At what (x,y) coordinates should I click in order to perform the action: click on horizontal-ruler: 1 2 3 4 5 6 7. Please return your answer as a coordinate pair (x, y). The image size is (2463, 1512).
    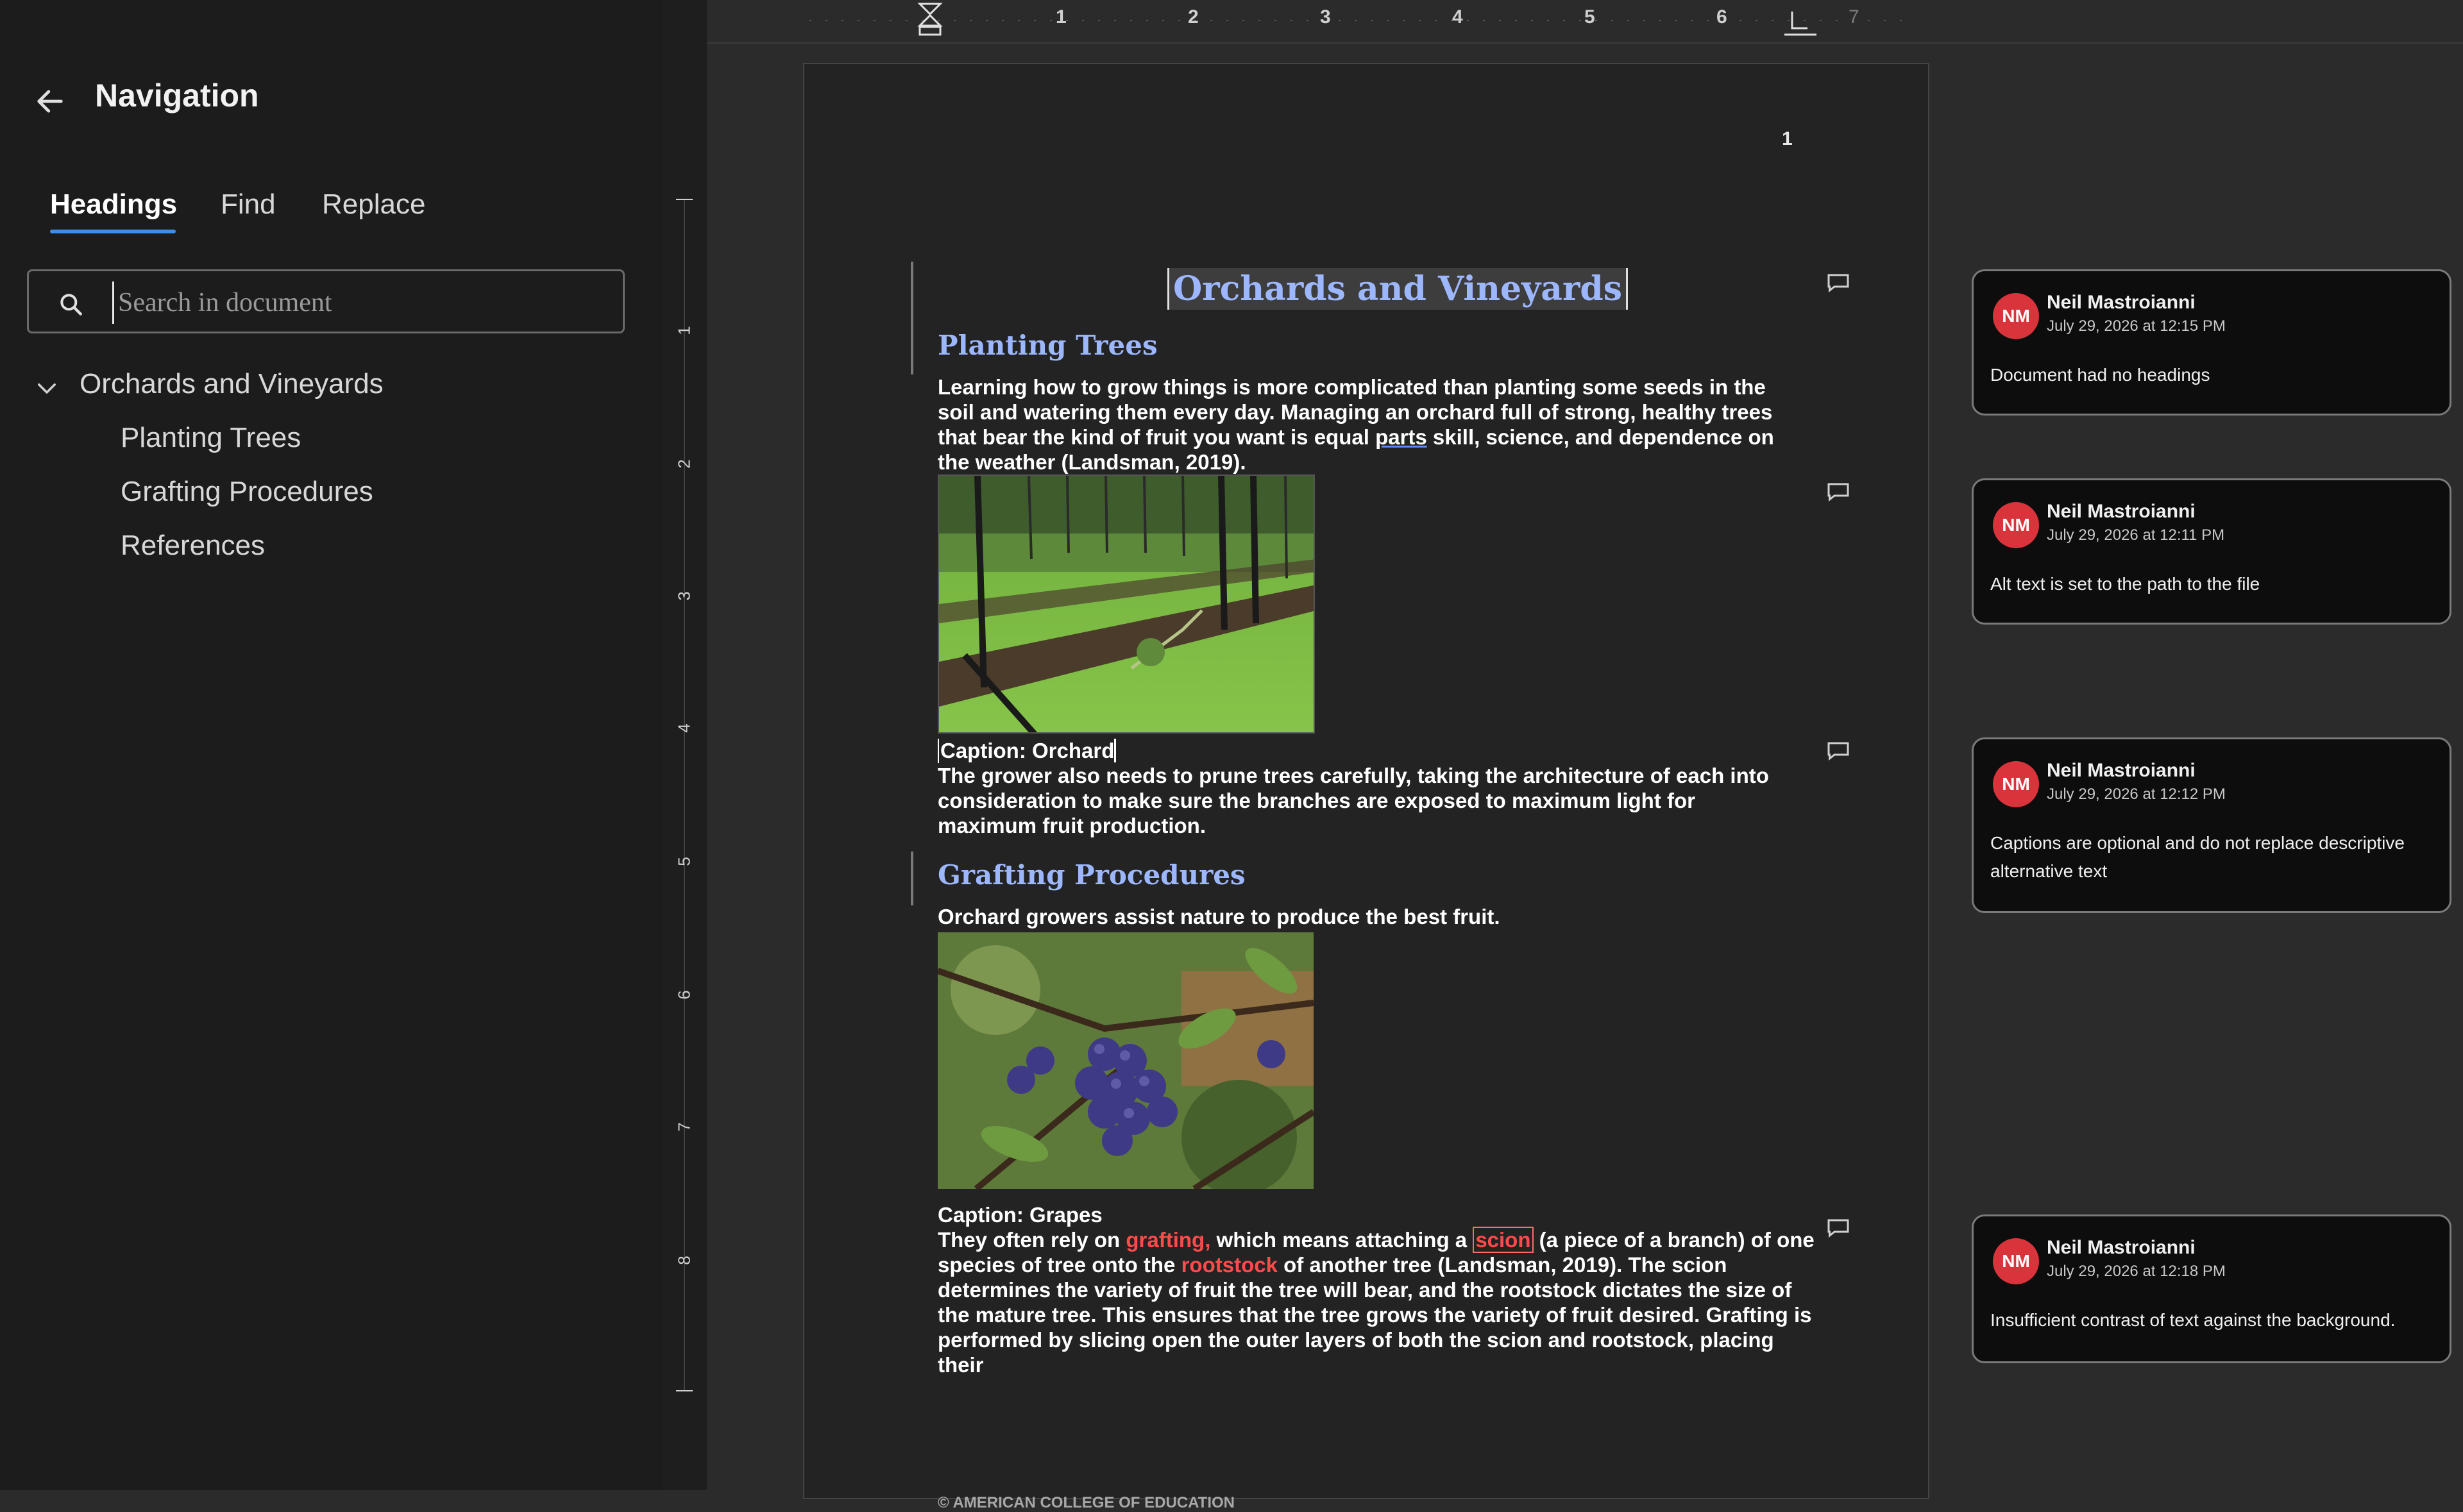
    Looking at the image, I should click on (1585, 22).